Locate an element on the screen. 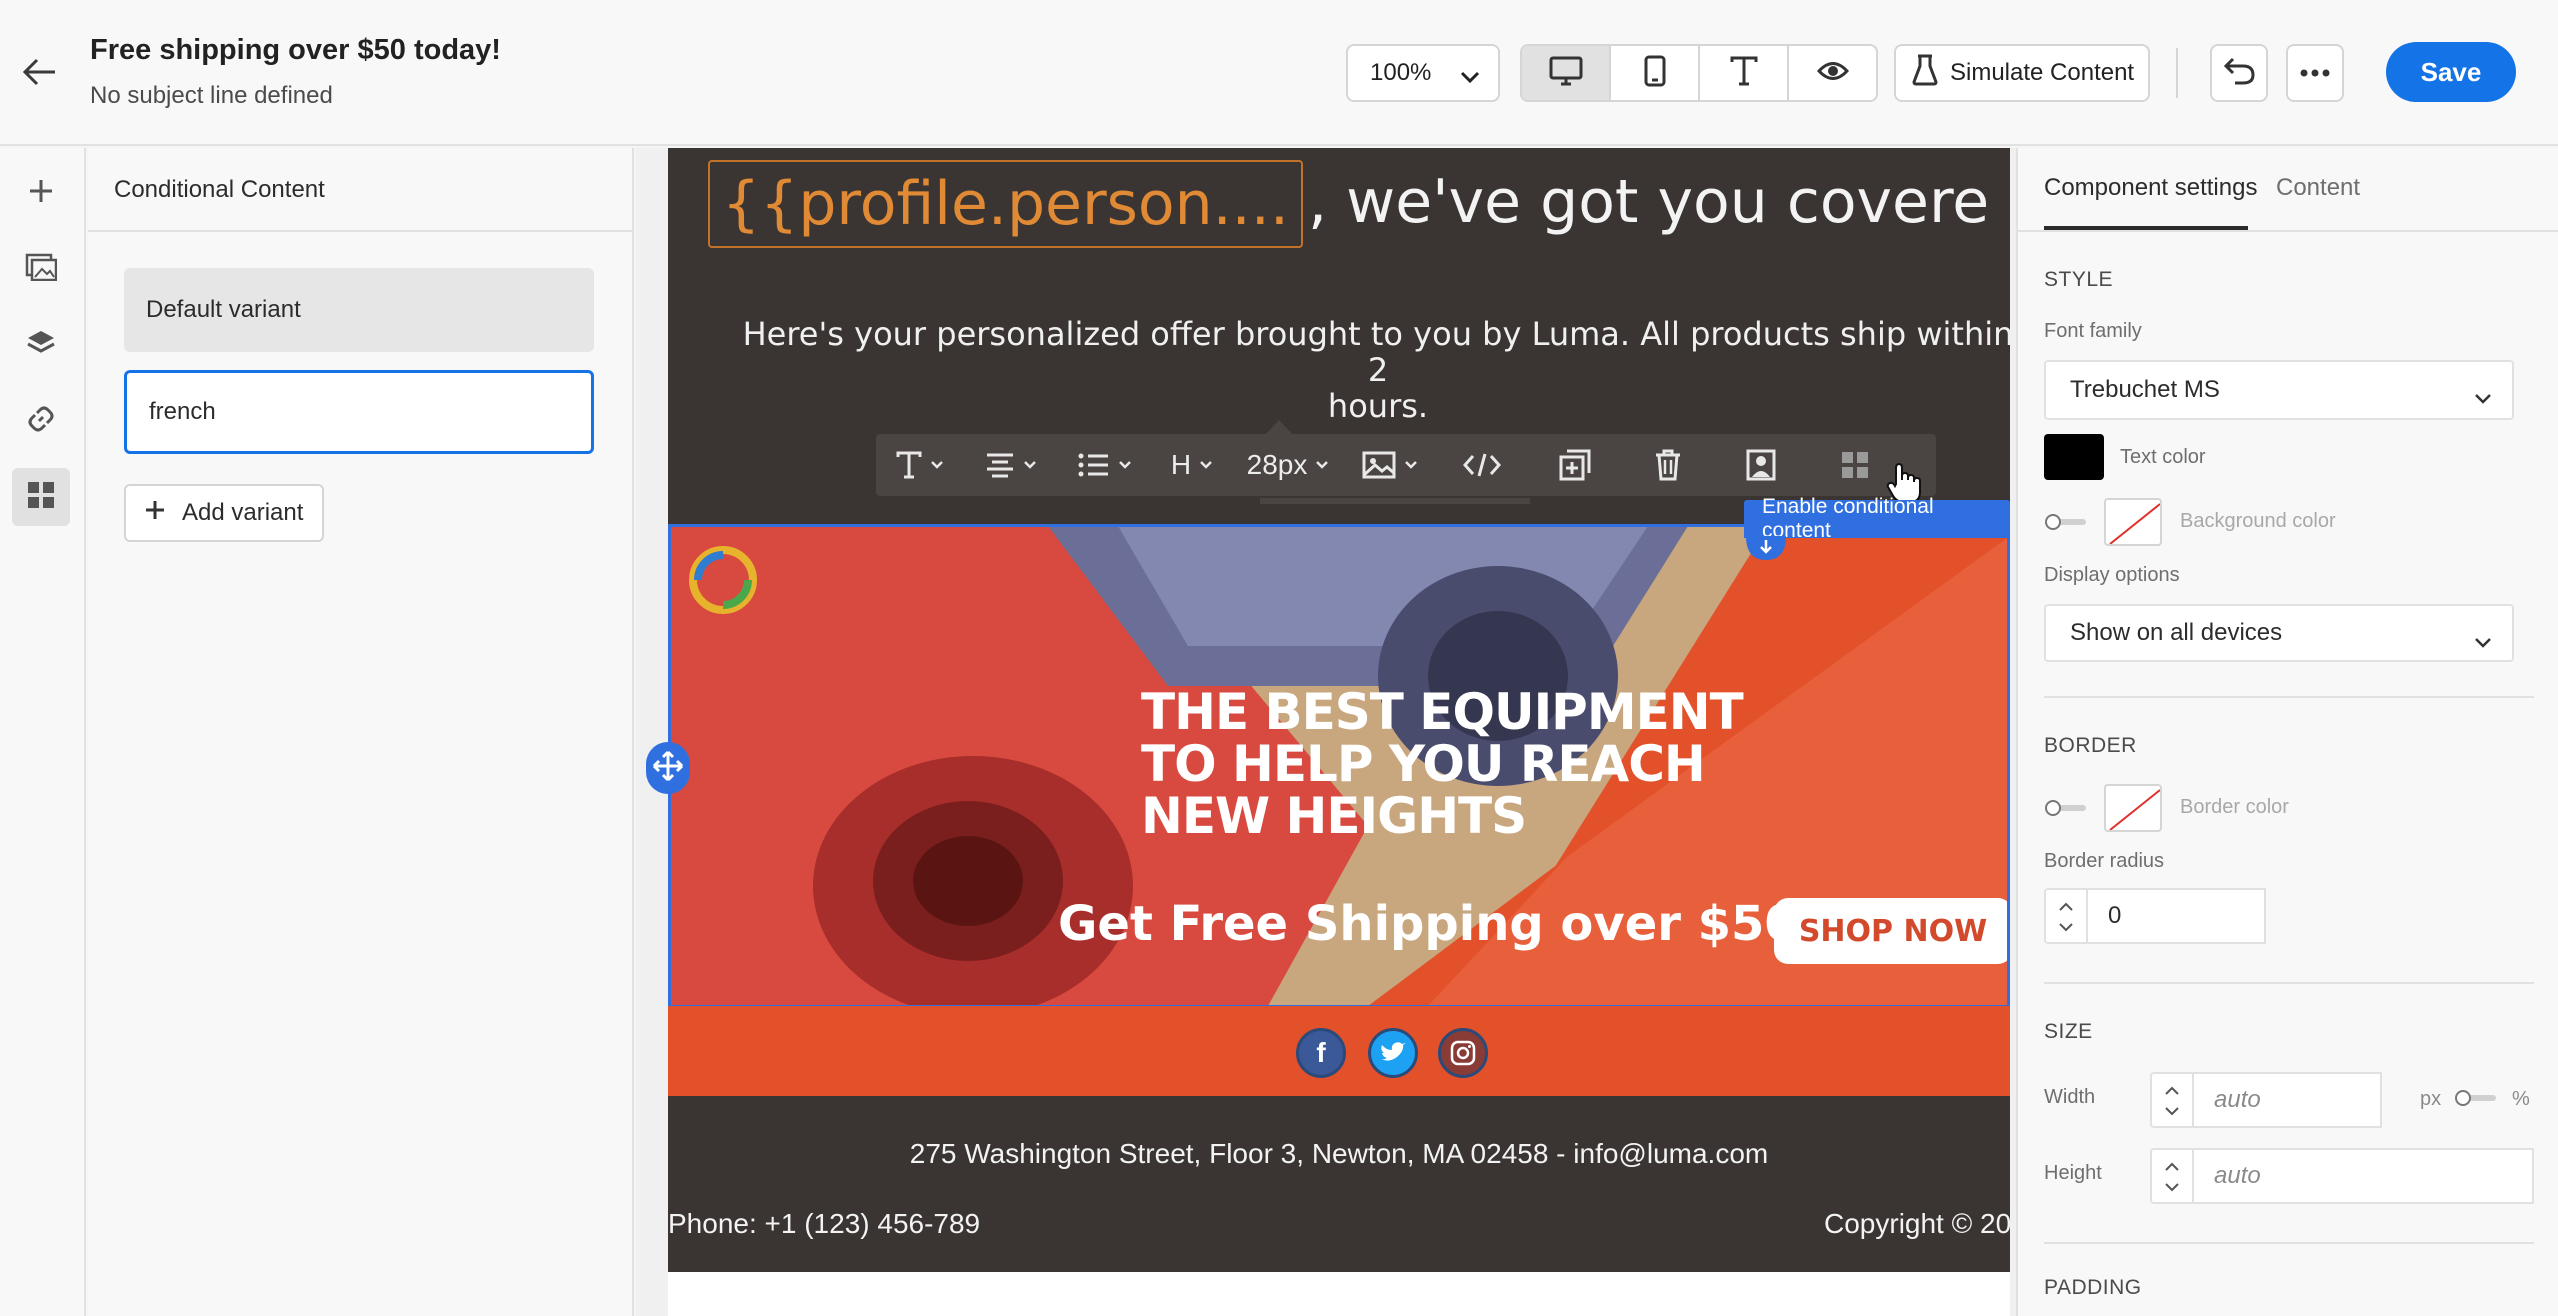 The image size is (2558, 1316). border-color-label: Border color is located at coordinates (2234, 807).